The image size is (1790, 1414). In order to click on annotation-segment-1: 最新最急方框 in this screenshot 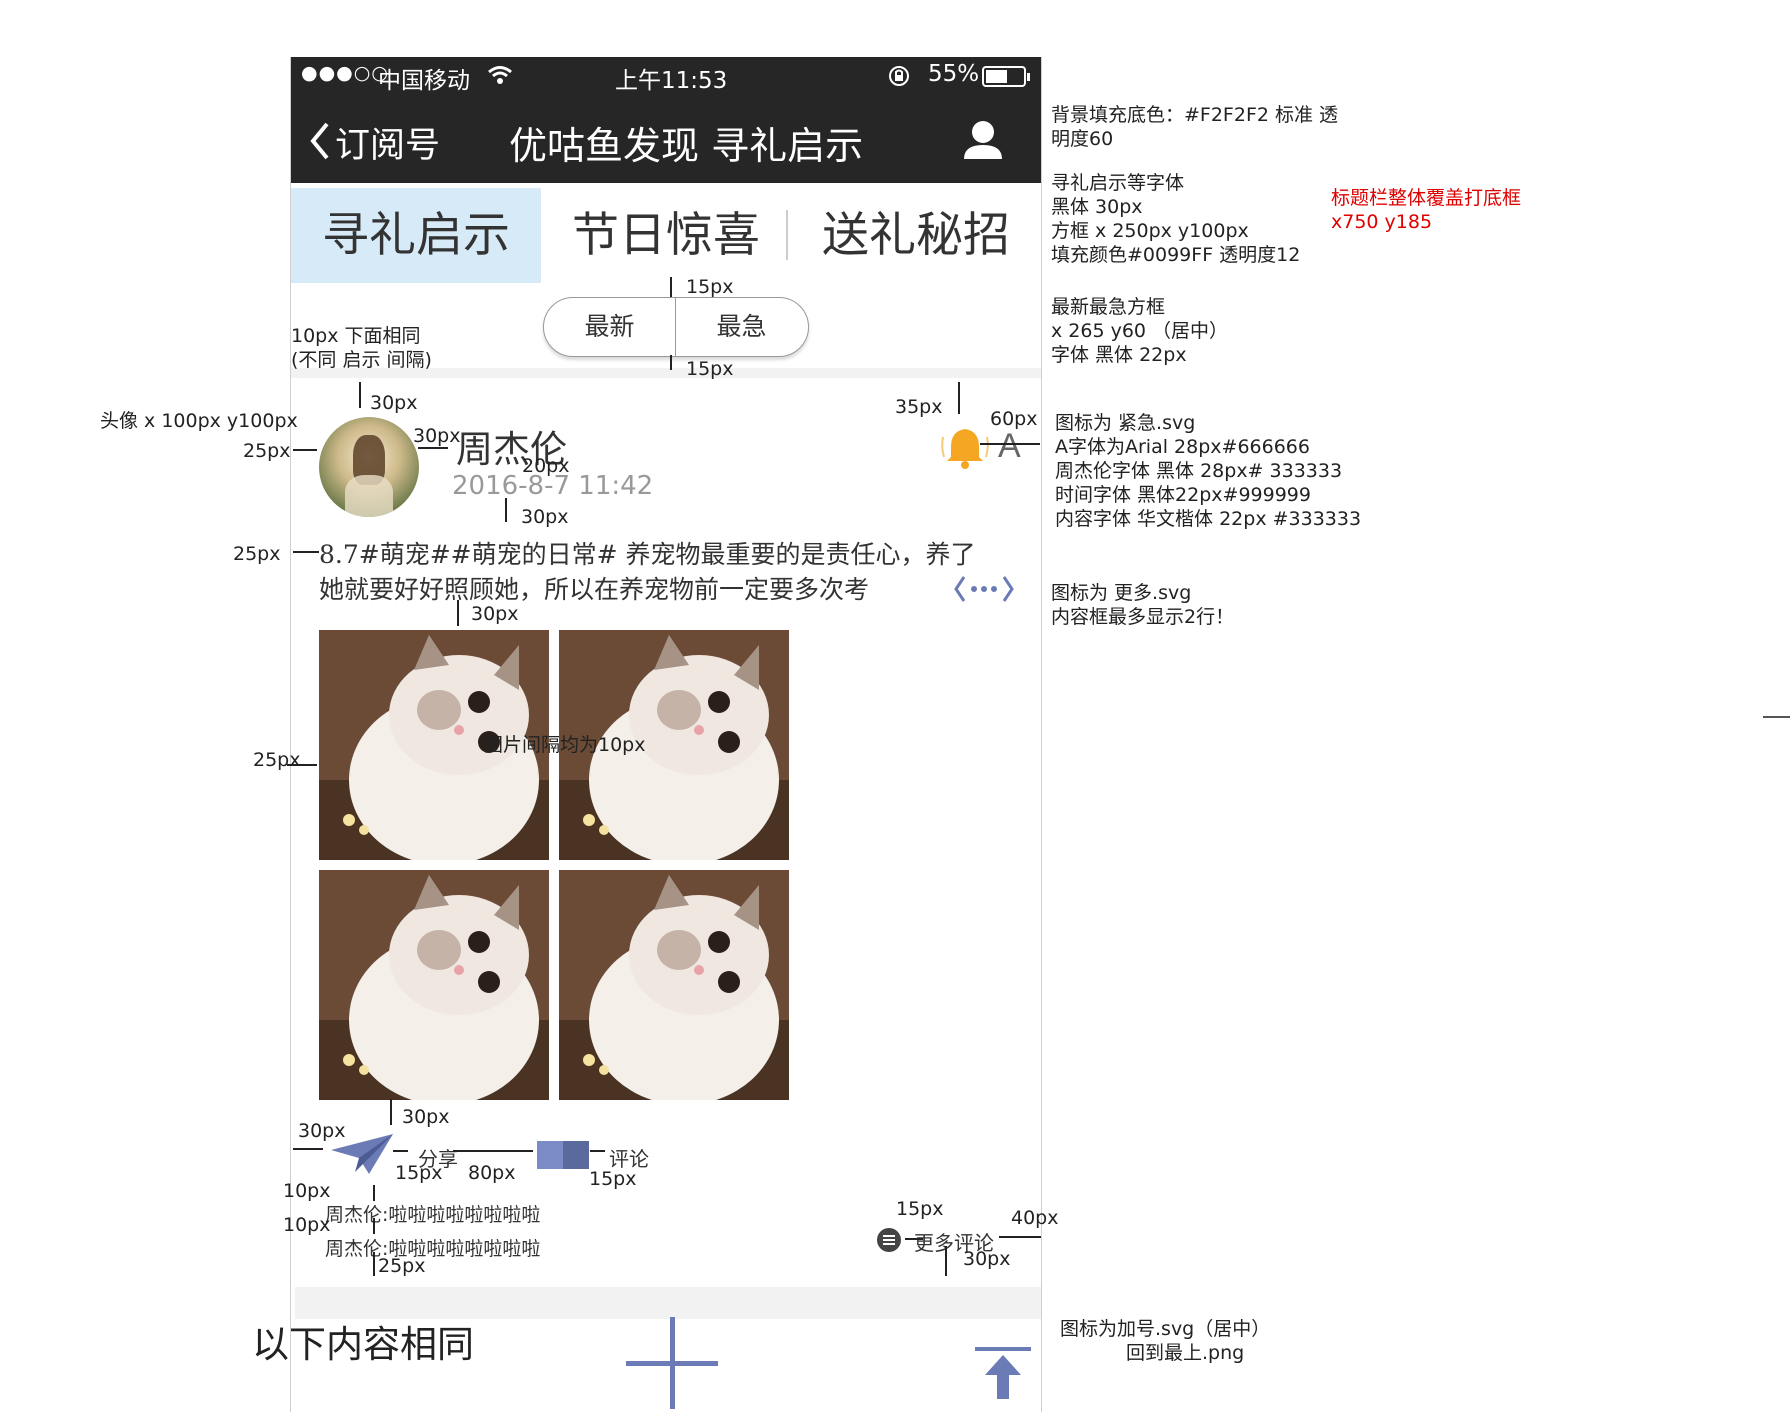, I will do `click(1108, 307)`.